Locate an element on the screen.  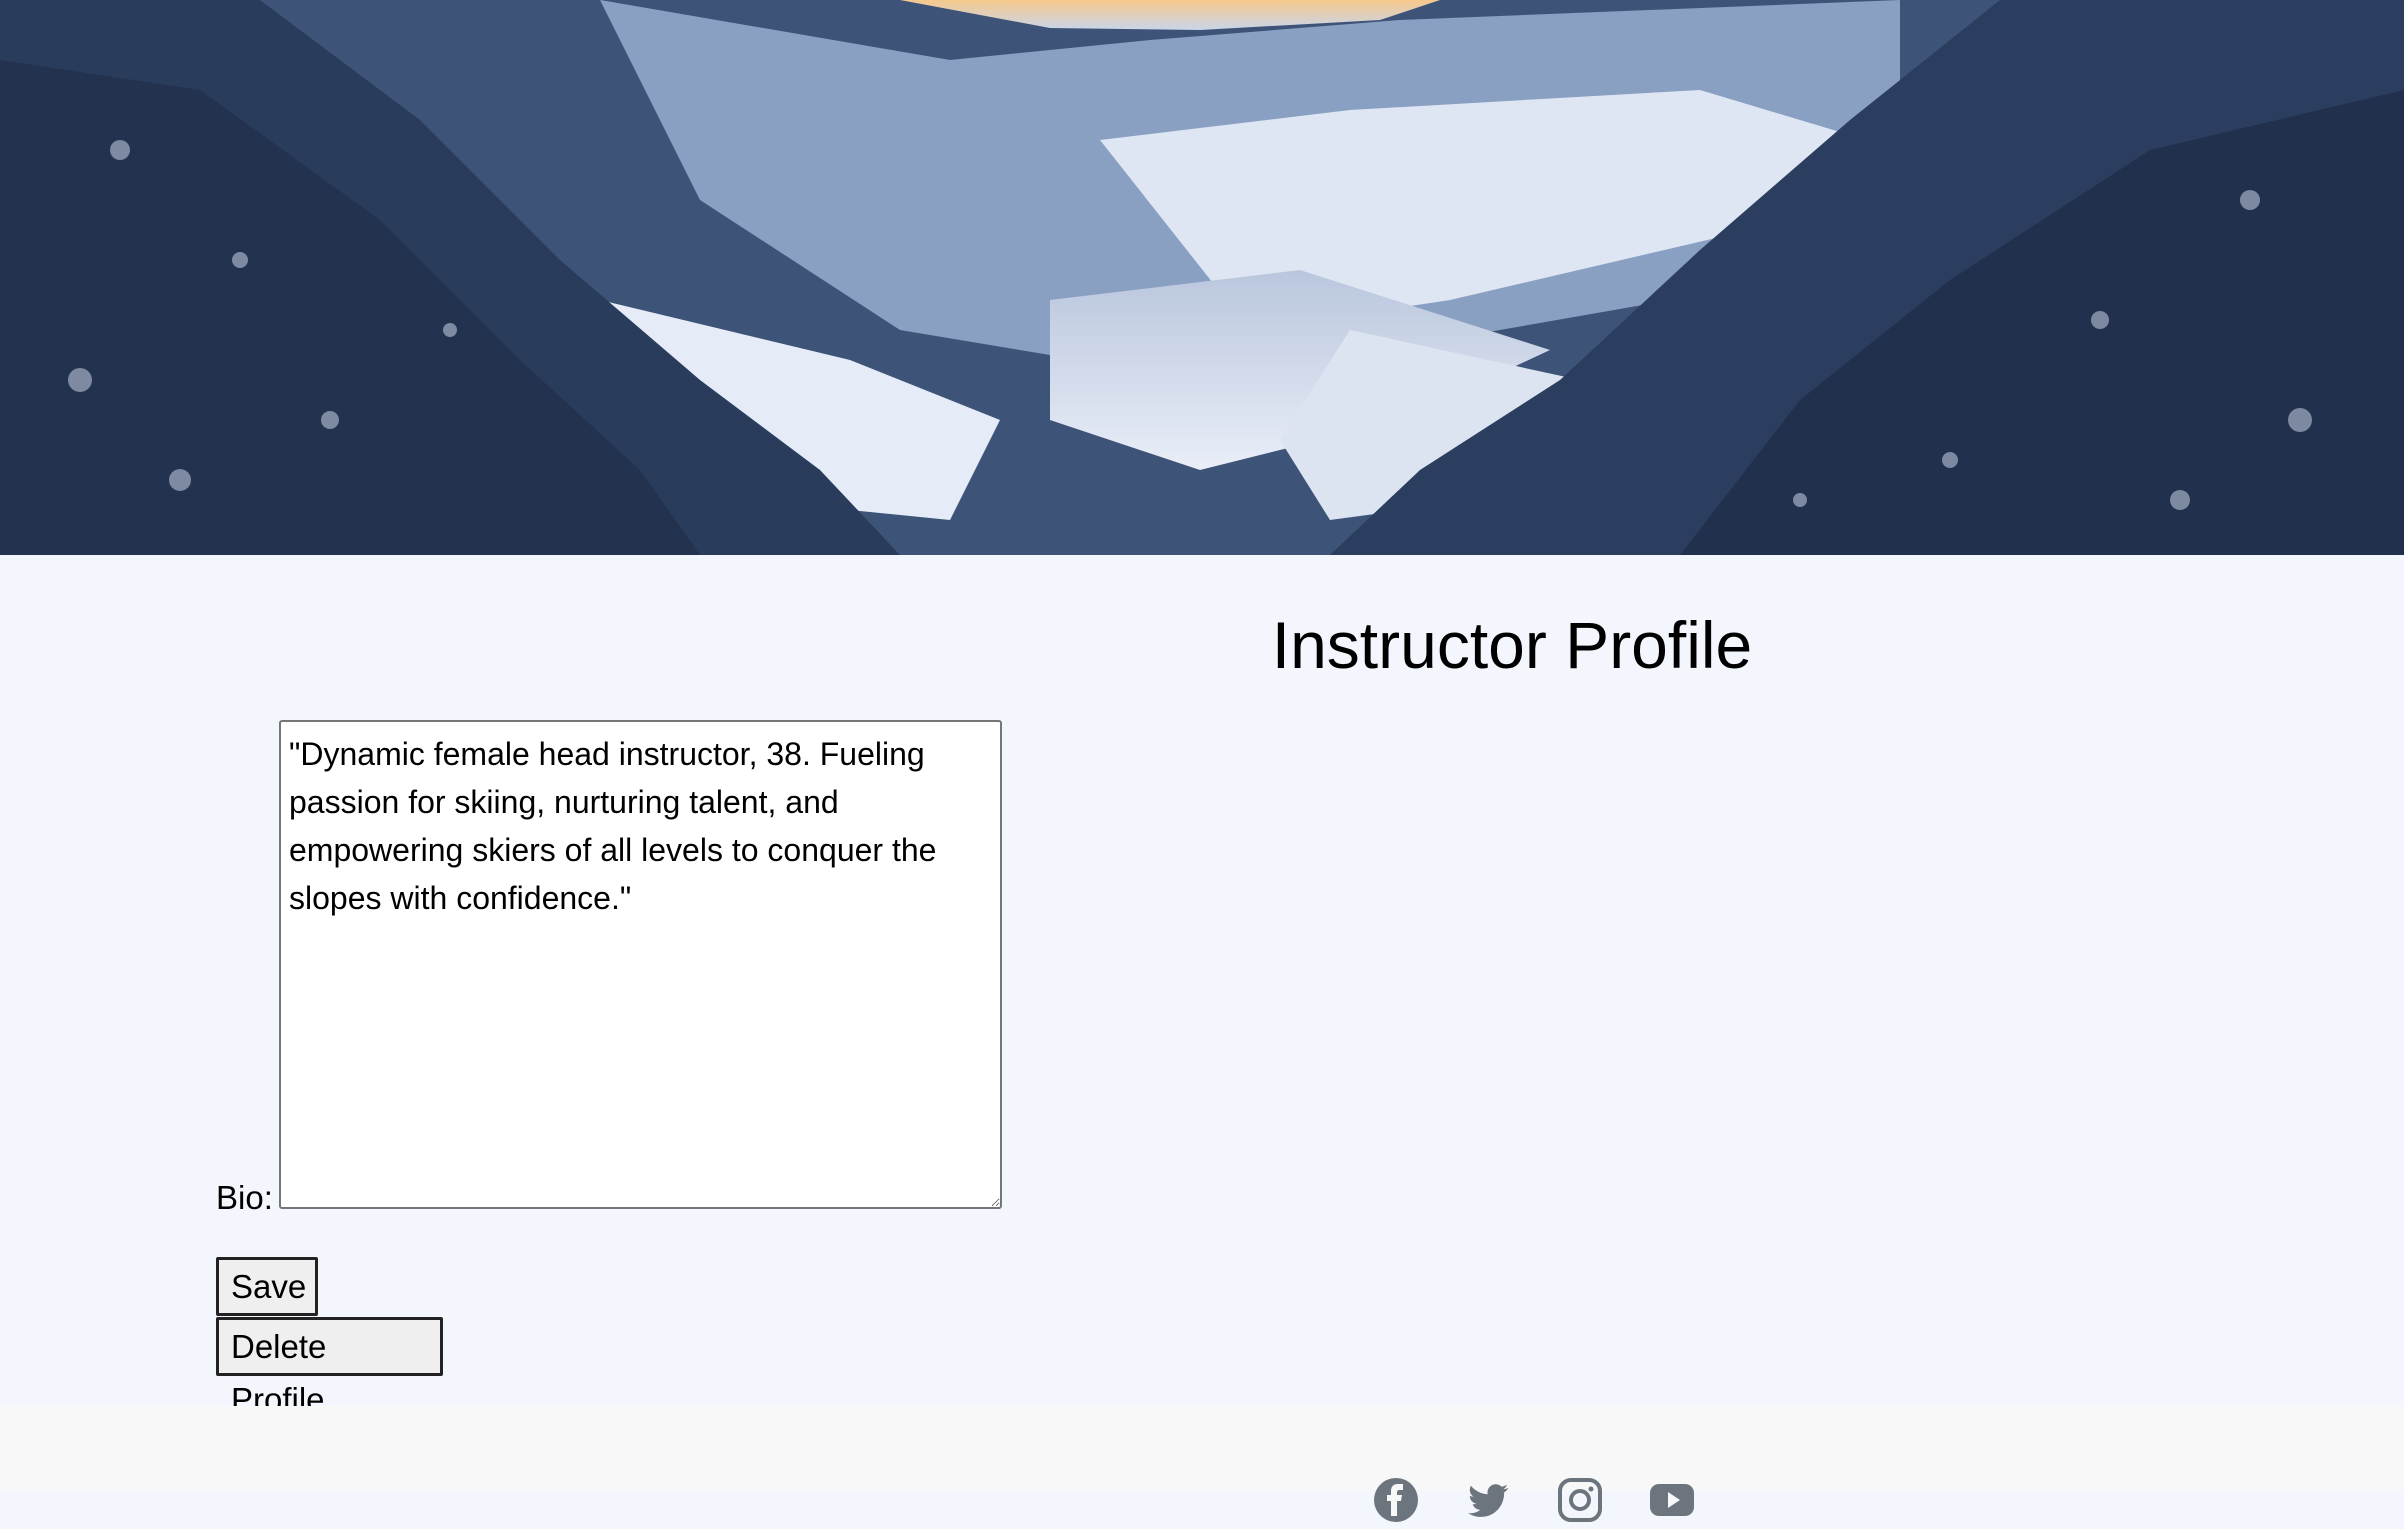
save-button: Save is located at coordinates (267, 1286).